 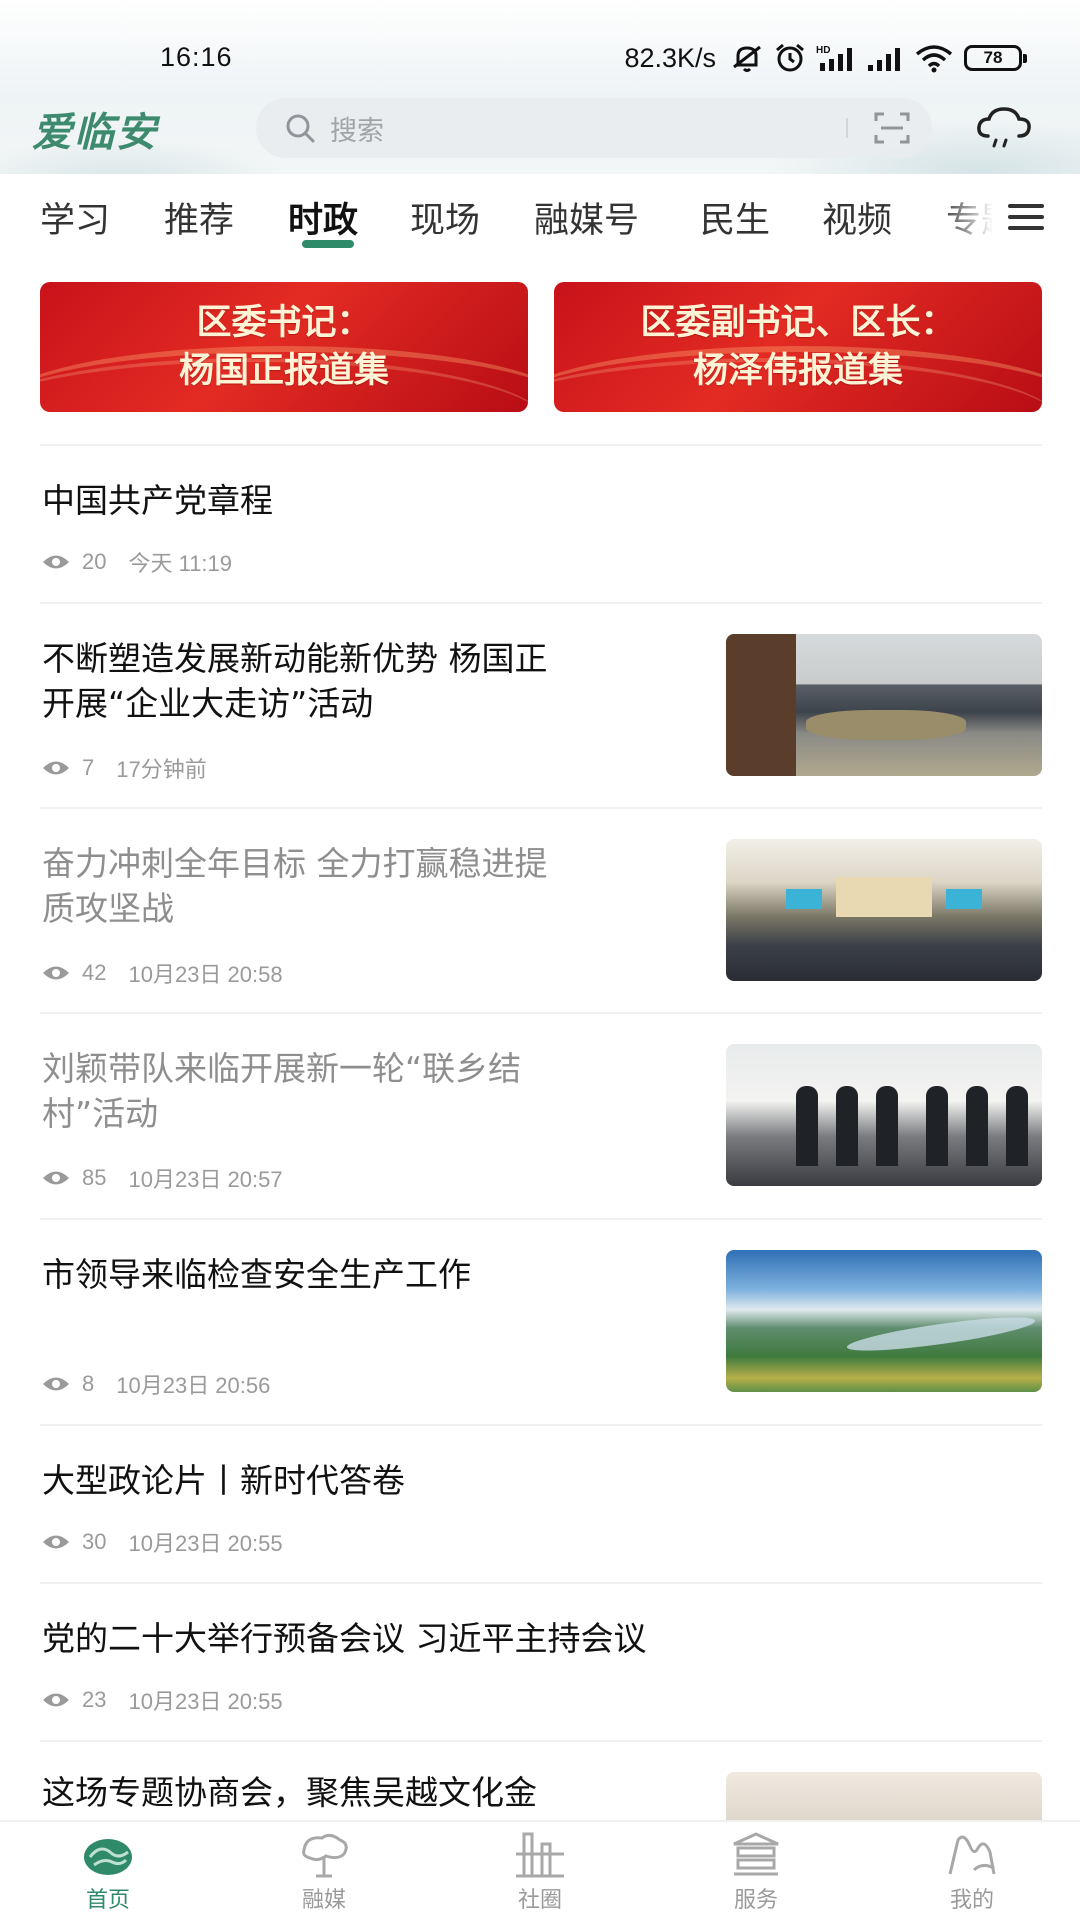 What do you see at coordinates (196, 57) in the screenshot?
I see `status-time: 16:16` at bounding box center [196, 57].